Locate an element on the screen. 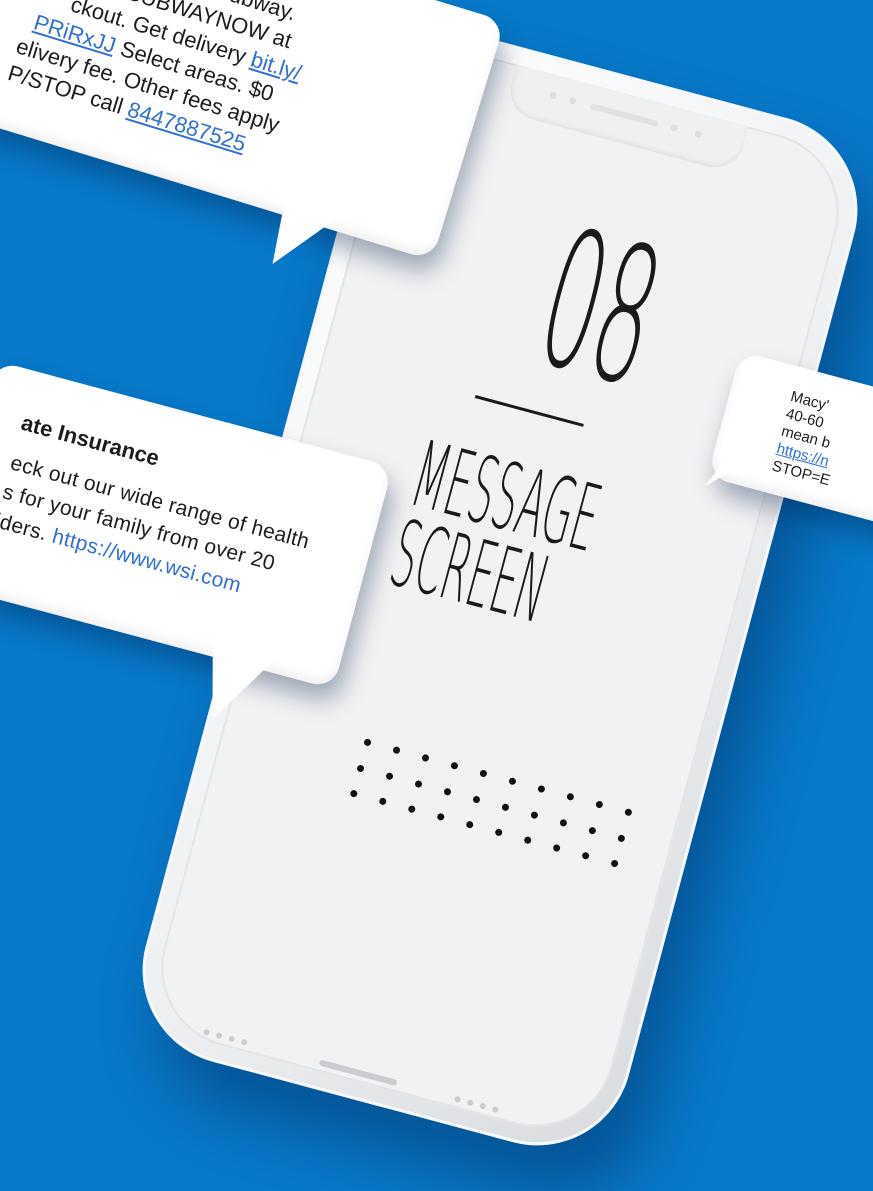 The width and height of the screenshot is (873, 1191). macys-message-text: Macy' 40-60 mean b https://n STOP=E is located at coordinates (821, 453).